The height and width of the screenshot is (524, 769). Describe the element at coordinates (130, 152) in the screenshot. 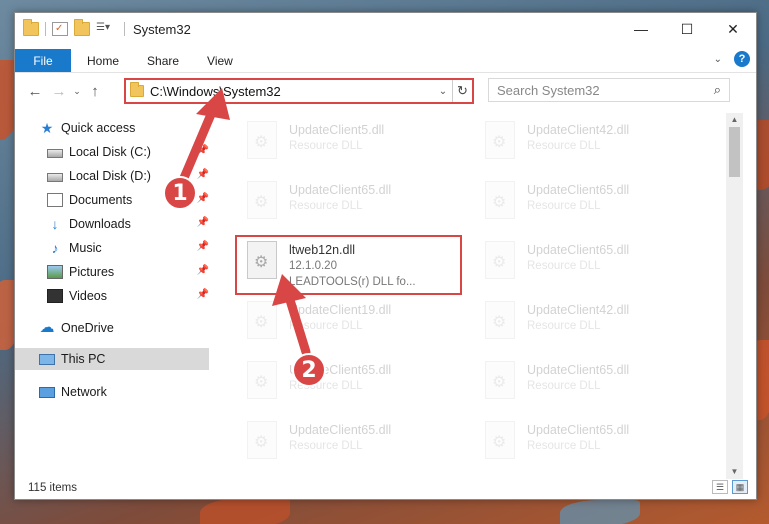

I see `sidebar-item-local-disk-c: Local Disk (C:) 📌` at that location.